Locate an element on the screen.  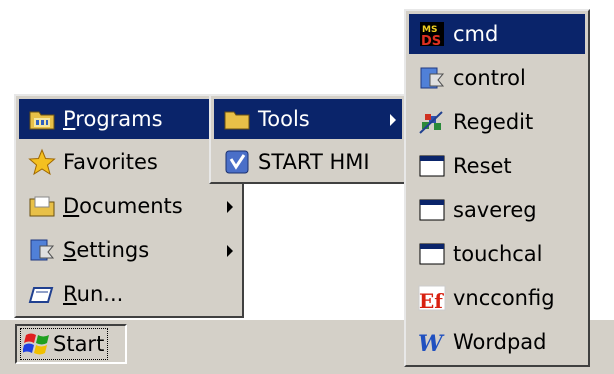
programs-item-start-hmi: START HMI is located at coordinates (308, 162).